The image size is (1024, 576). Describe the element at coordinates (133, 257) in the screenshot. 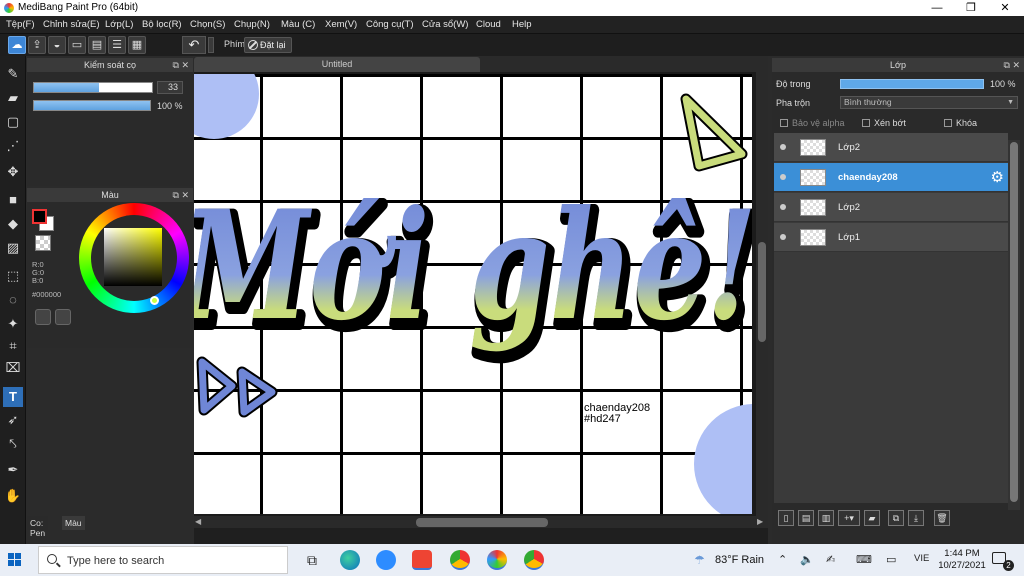

I see `saturation-value-square` at that location.